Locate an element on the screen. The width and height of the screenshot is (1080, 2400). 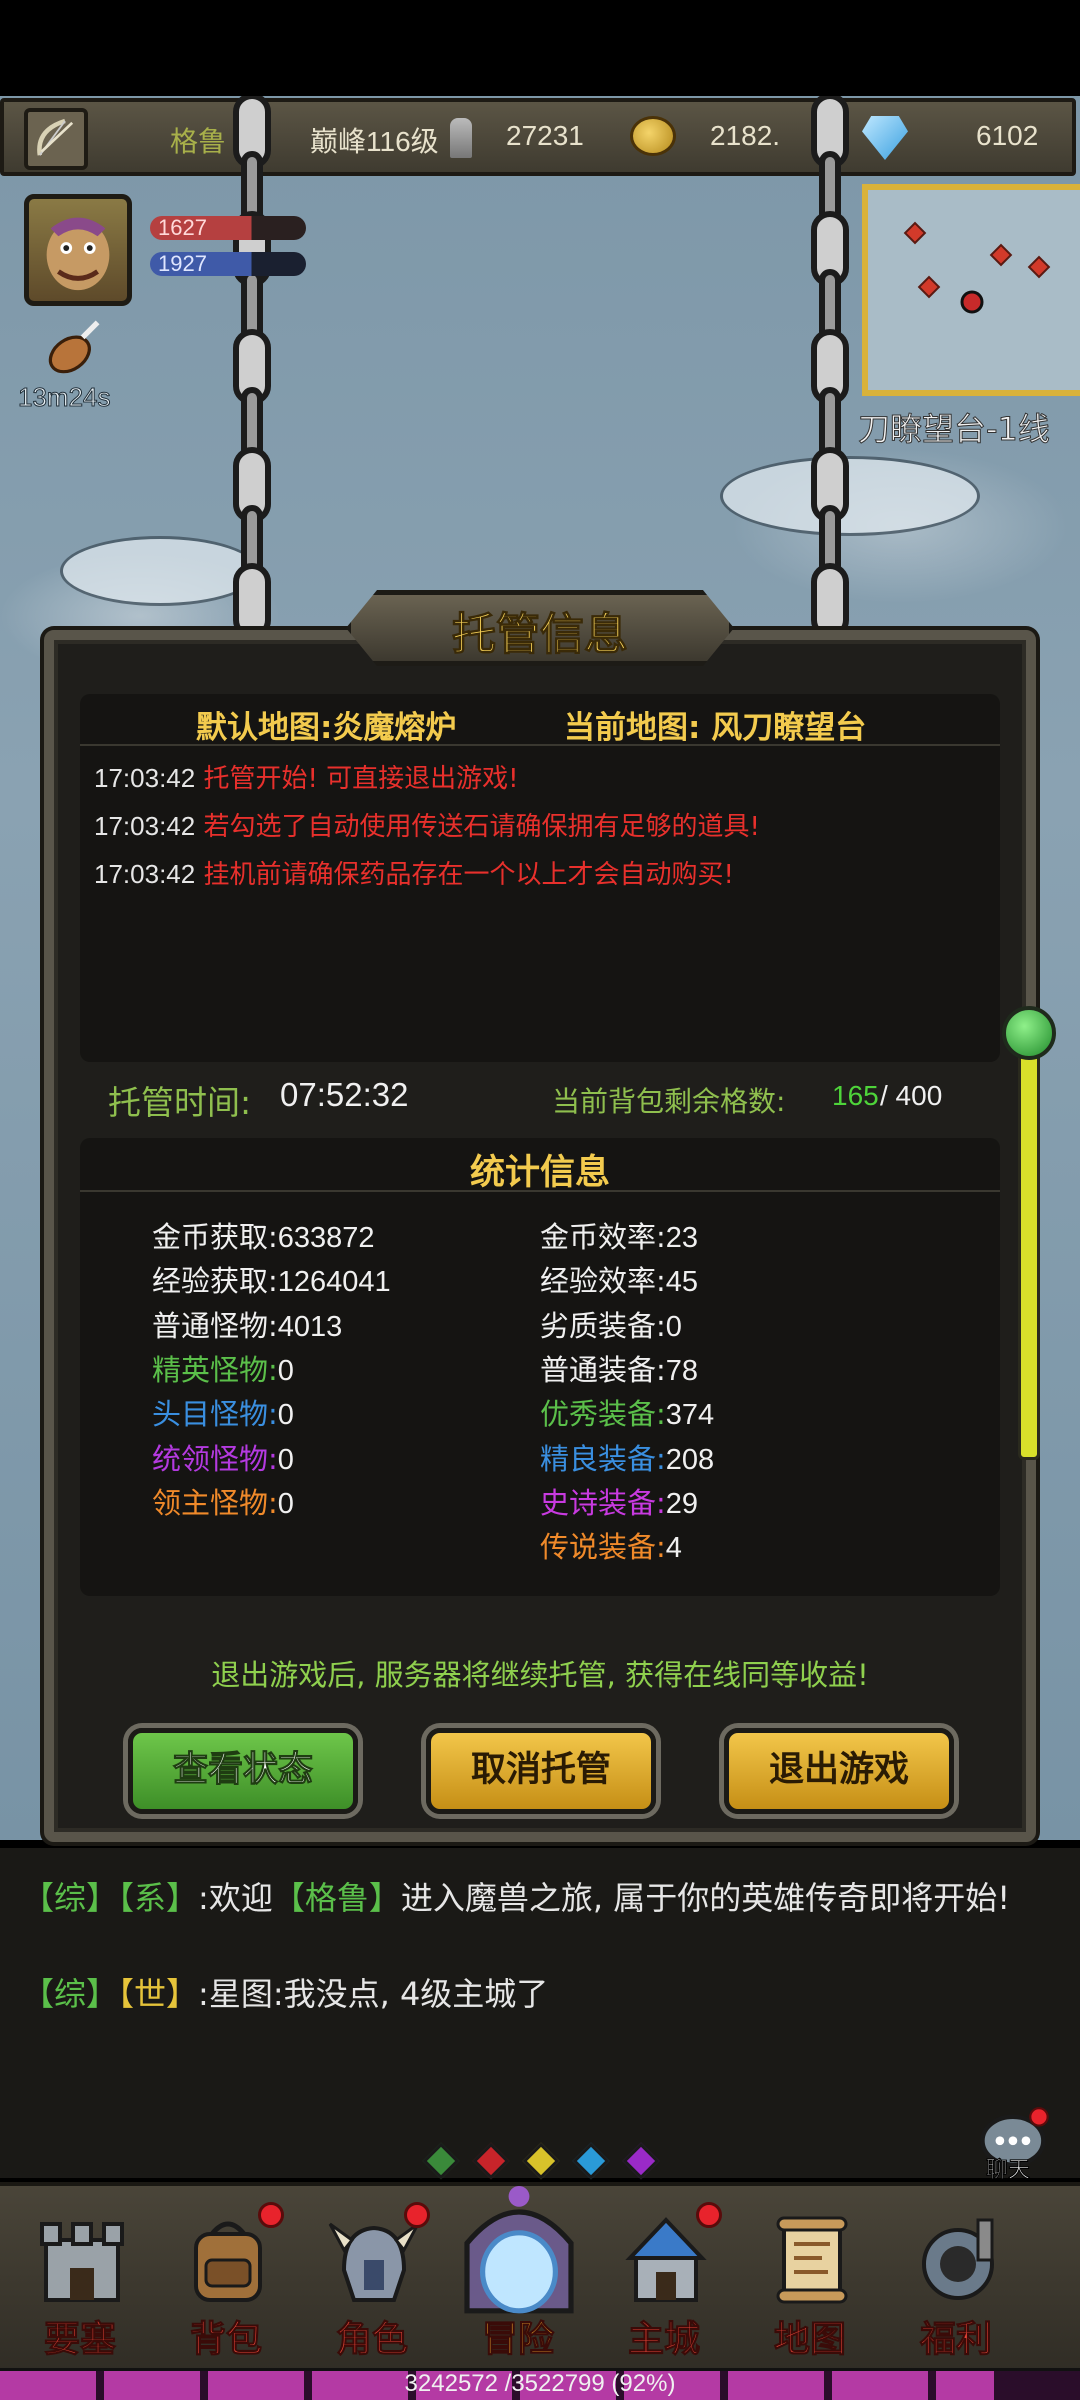
chat-type: 【世】 is located at coordinates (158, 1994).